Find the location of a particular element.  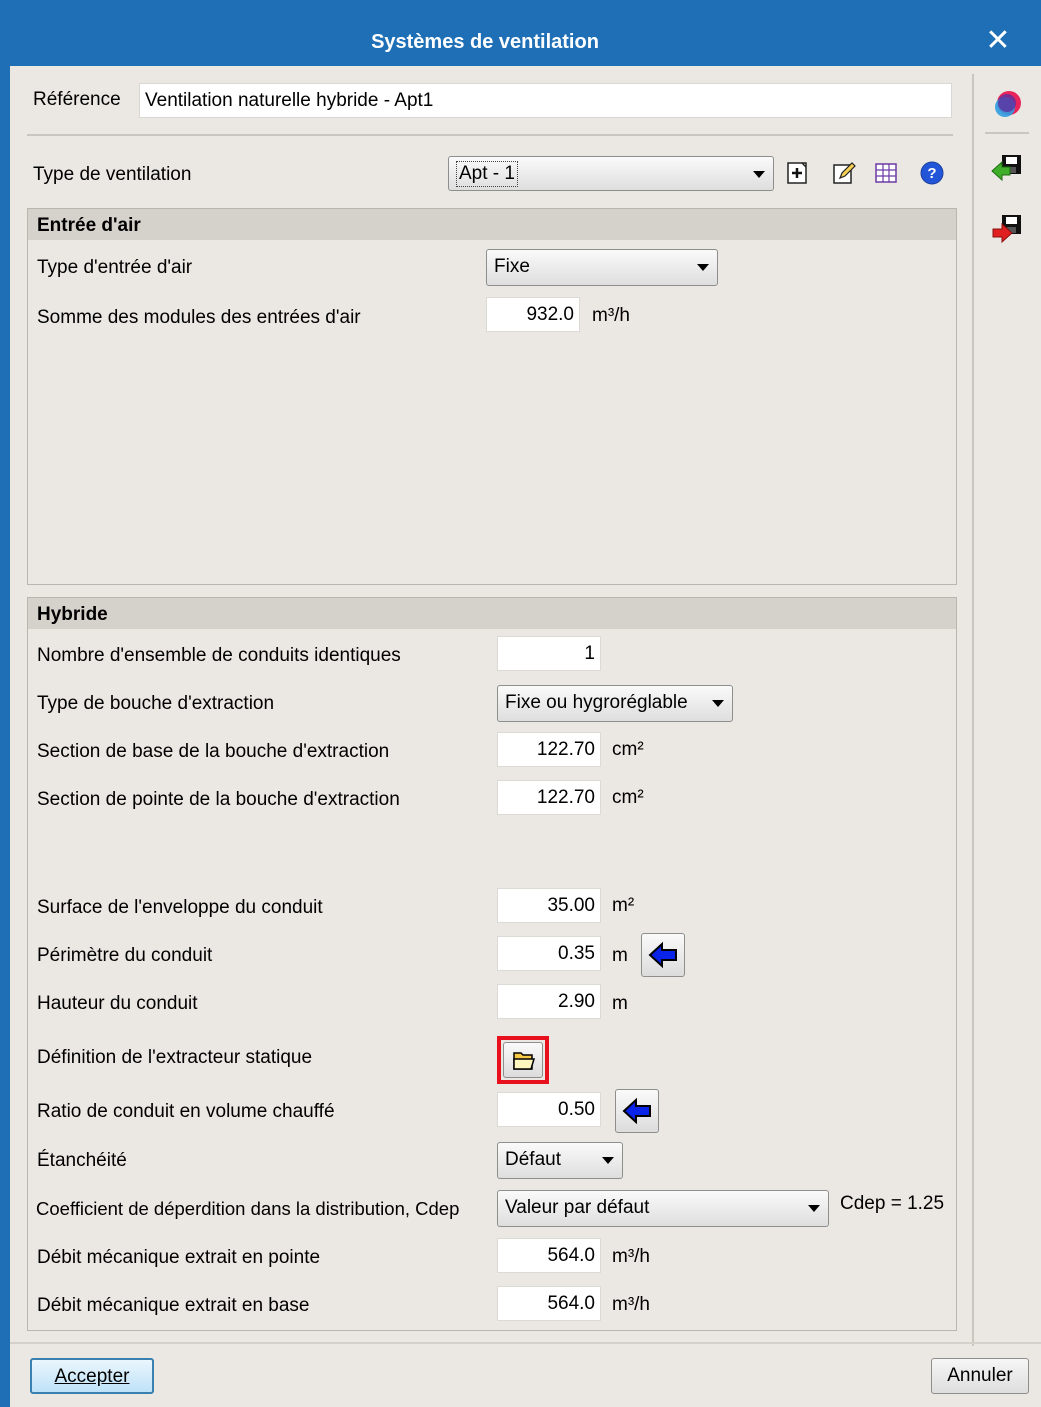

hauteur-label: Hauteur du conduit is located at coordinates (117, 1003).